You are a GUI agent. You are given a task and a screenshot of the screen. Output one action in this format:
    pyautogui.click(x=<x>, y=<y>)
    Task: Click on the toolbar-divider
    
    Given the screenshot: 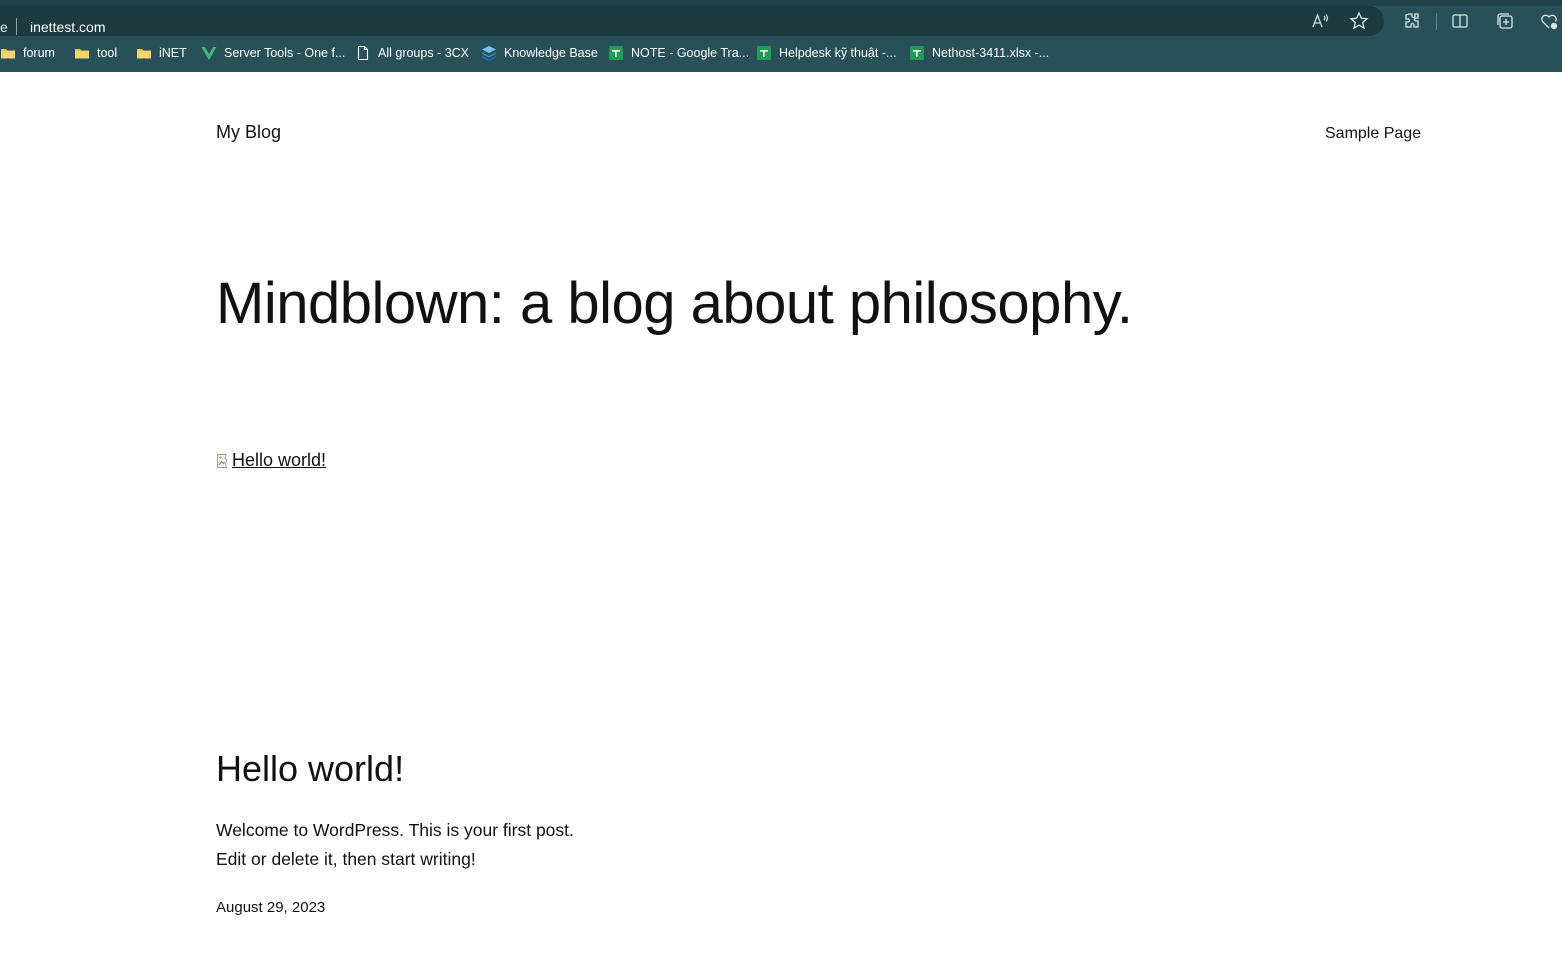 What is the action you would take?
    pyautogui.click(x=1436, y=21)
    